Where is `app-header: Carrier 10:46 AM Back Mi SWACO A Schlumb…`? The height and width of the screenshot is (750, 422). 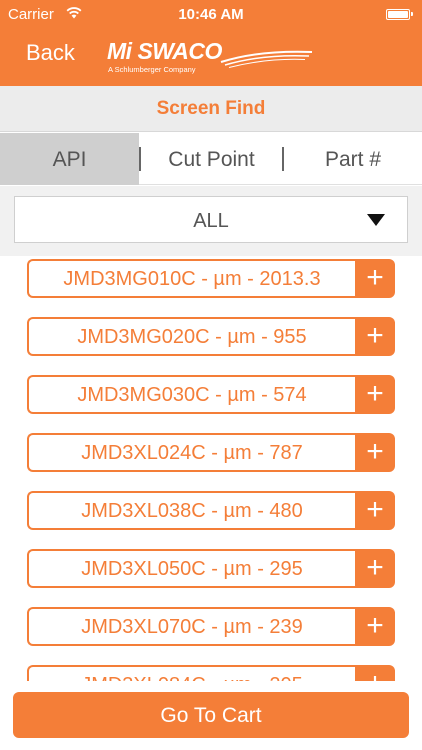 app-header: Carrier 10:46 AM Back Mi SWACO A Schlumb… is located at coordinates (211, 43).